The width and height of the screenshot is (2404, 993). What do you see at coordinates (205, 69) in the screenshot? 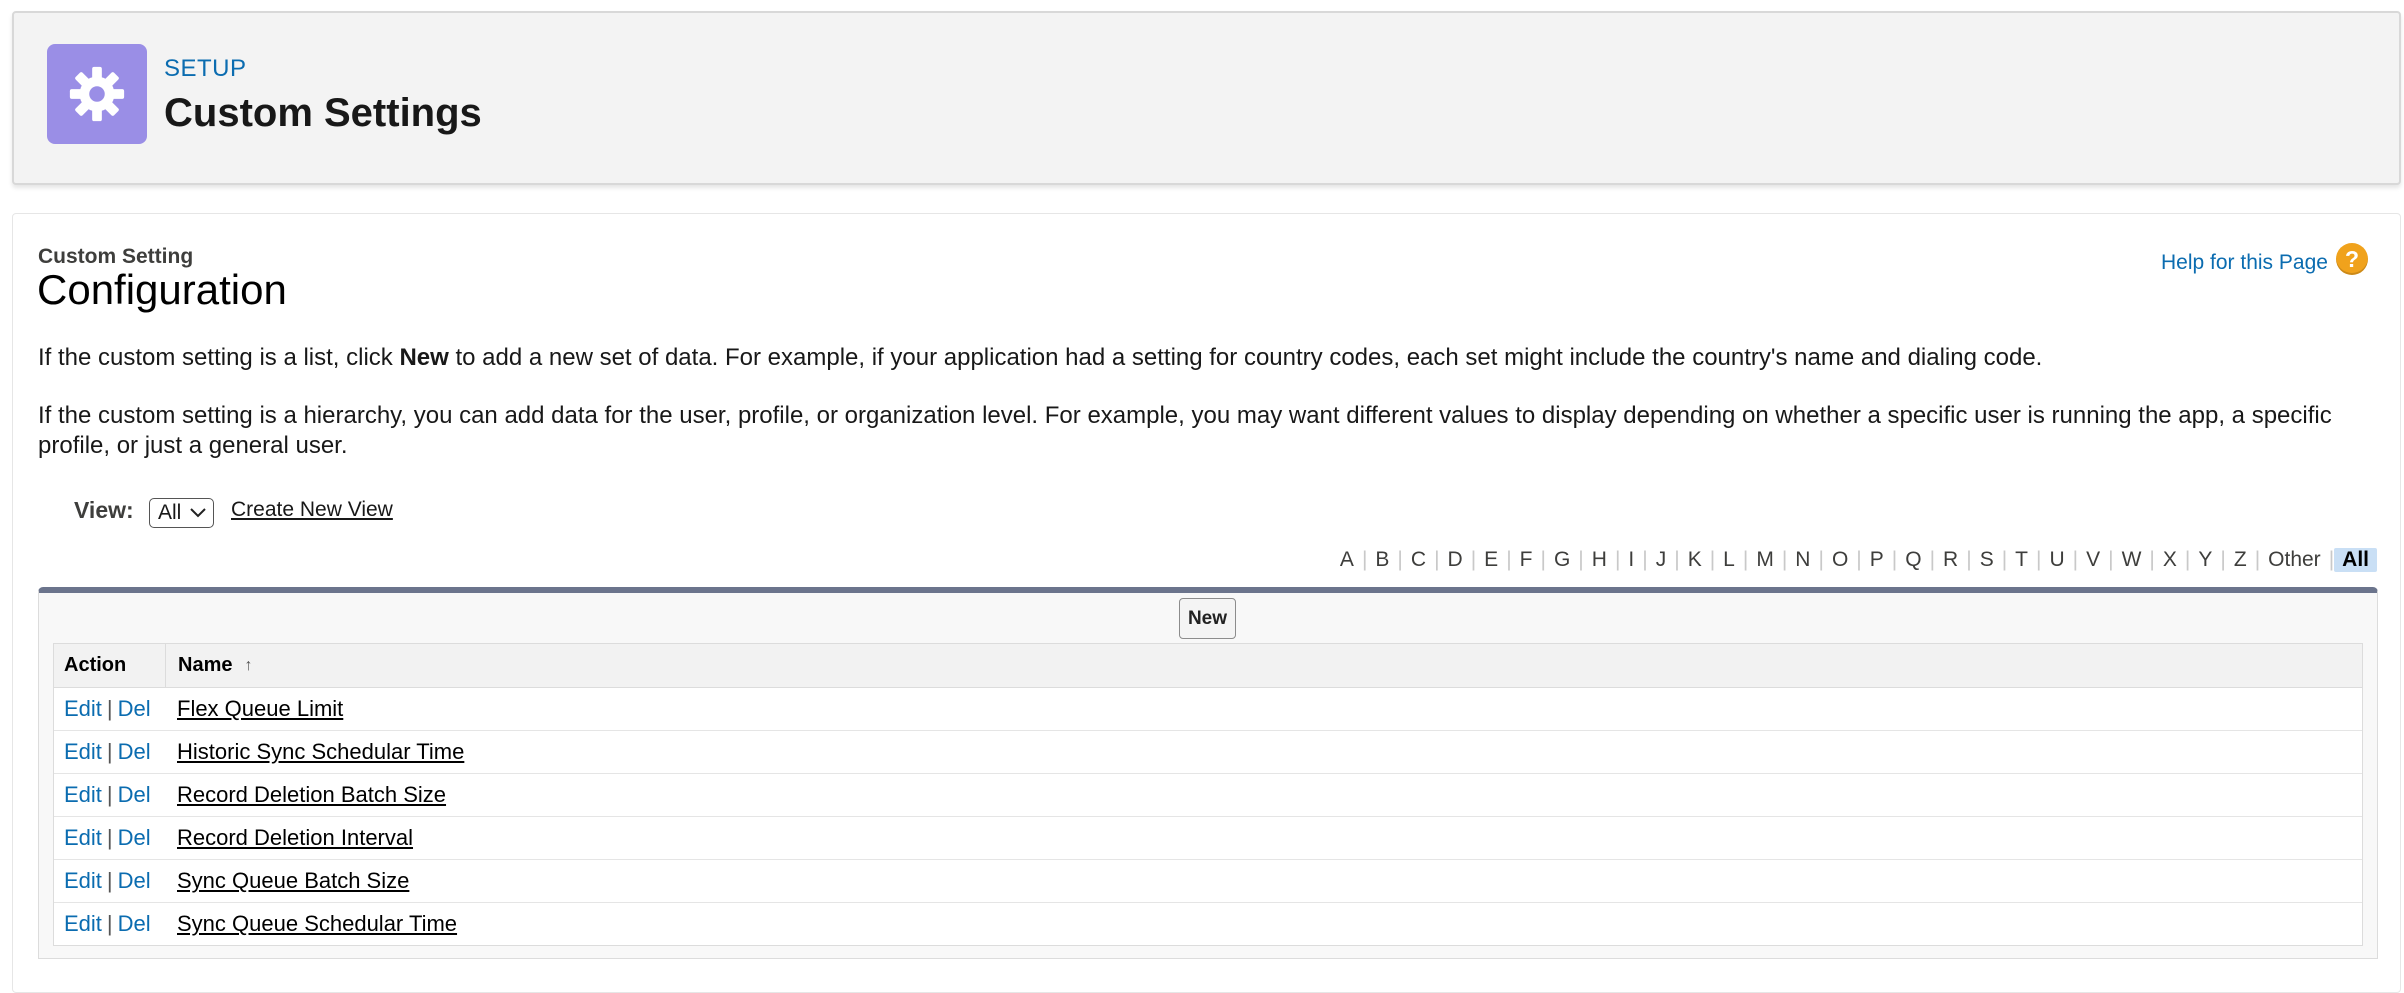
I see `breadcrumb: SETUP` at bounding box center [205, 69].